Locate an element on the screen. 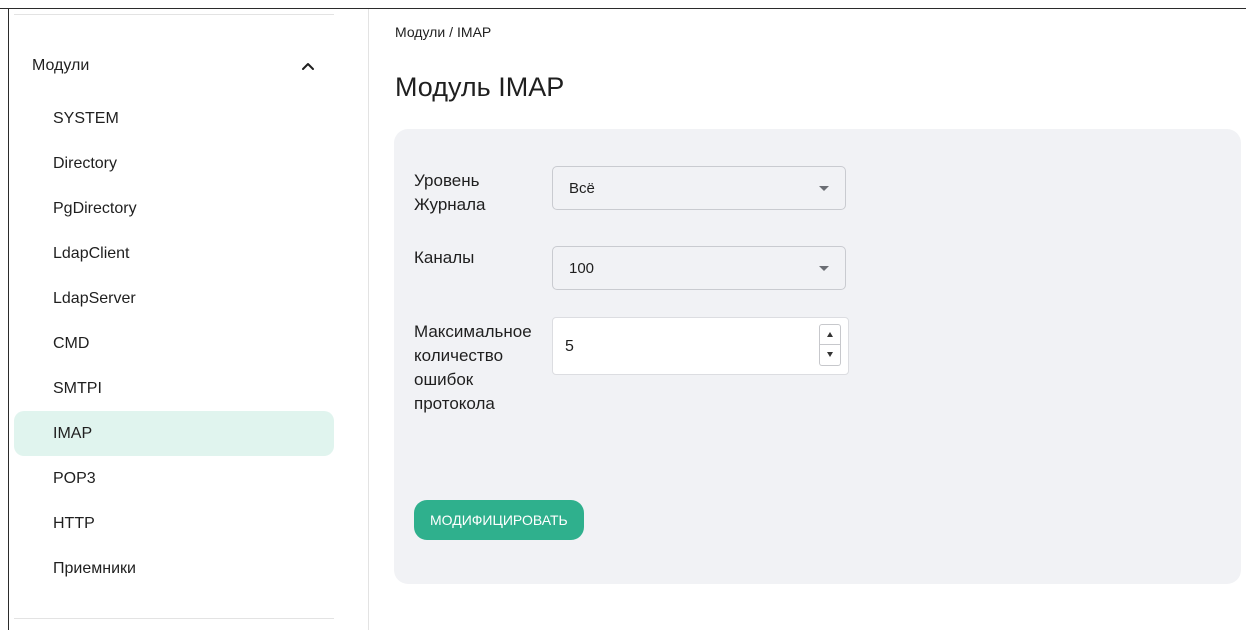  sidebar-item-label: SMTPI is located at coordinates (77, 388).